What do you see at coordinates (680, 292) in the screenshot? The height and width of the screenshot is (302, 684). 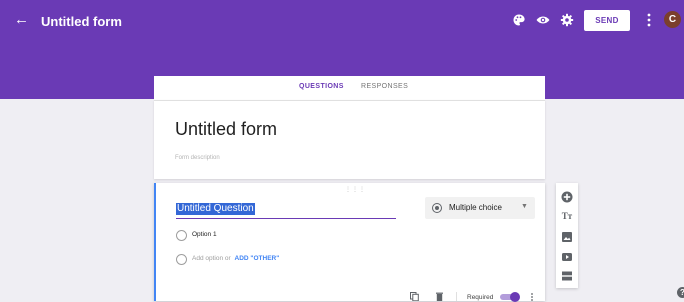 I see `help-icon: ?` at bounding box center [680, 292].